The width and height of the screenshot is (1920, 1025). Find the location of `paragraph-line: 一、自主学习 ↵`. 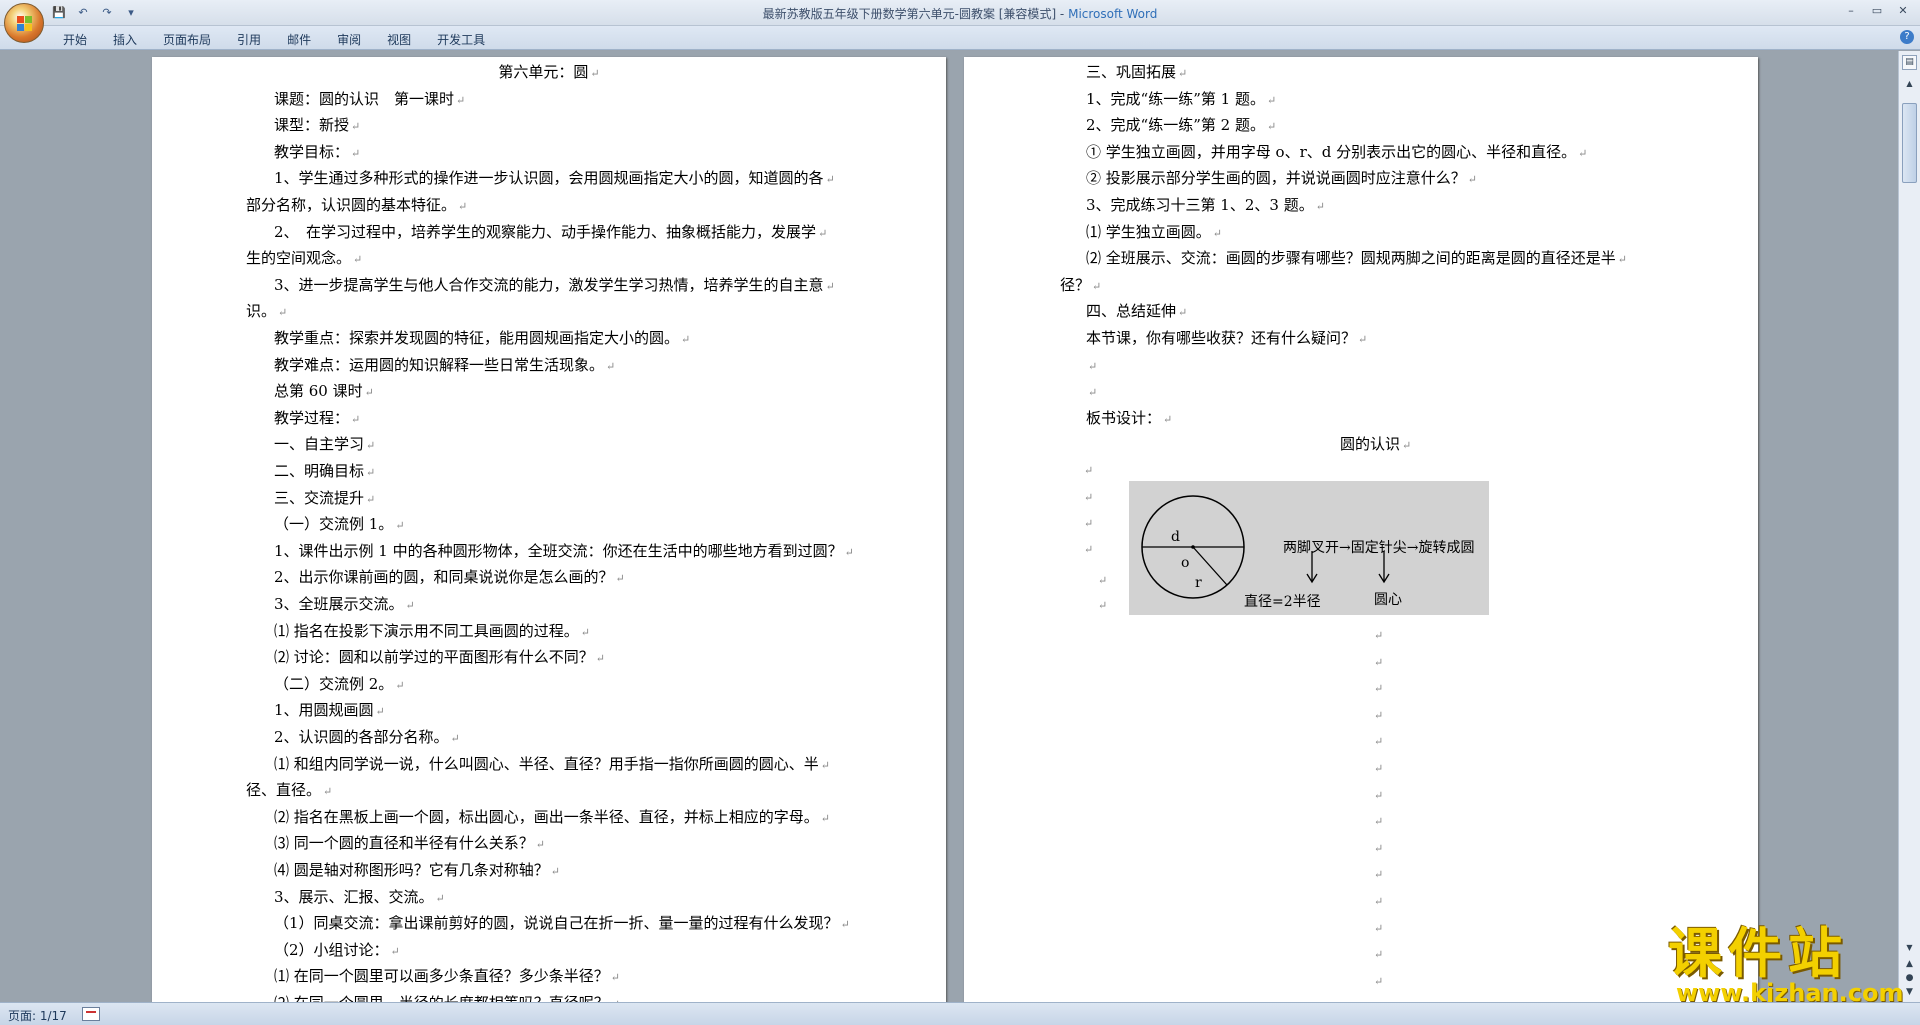

paragraph-line: 一、自主学习 ↵ is located at coordinates (324, 445).